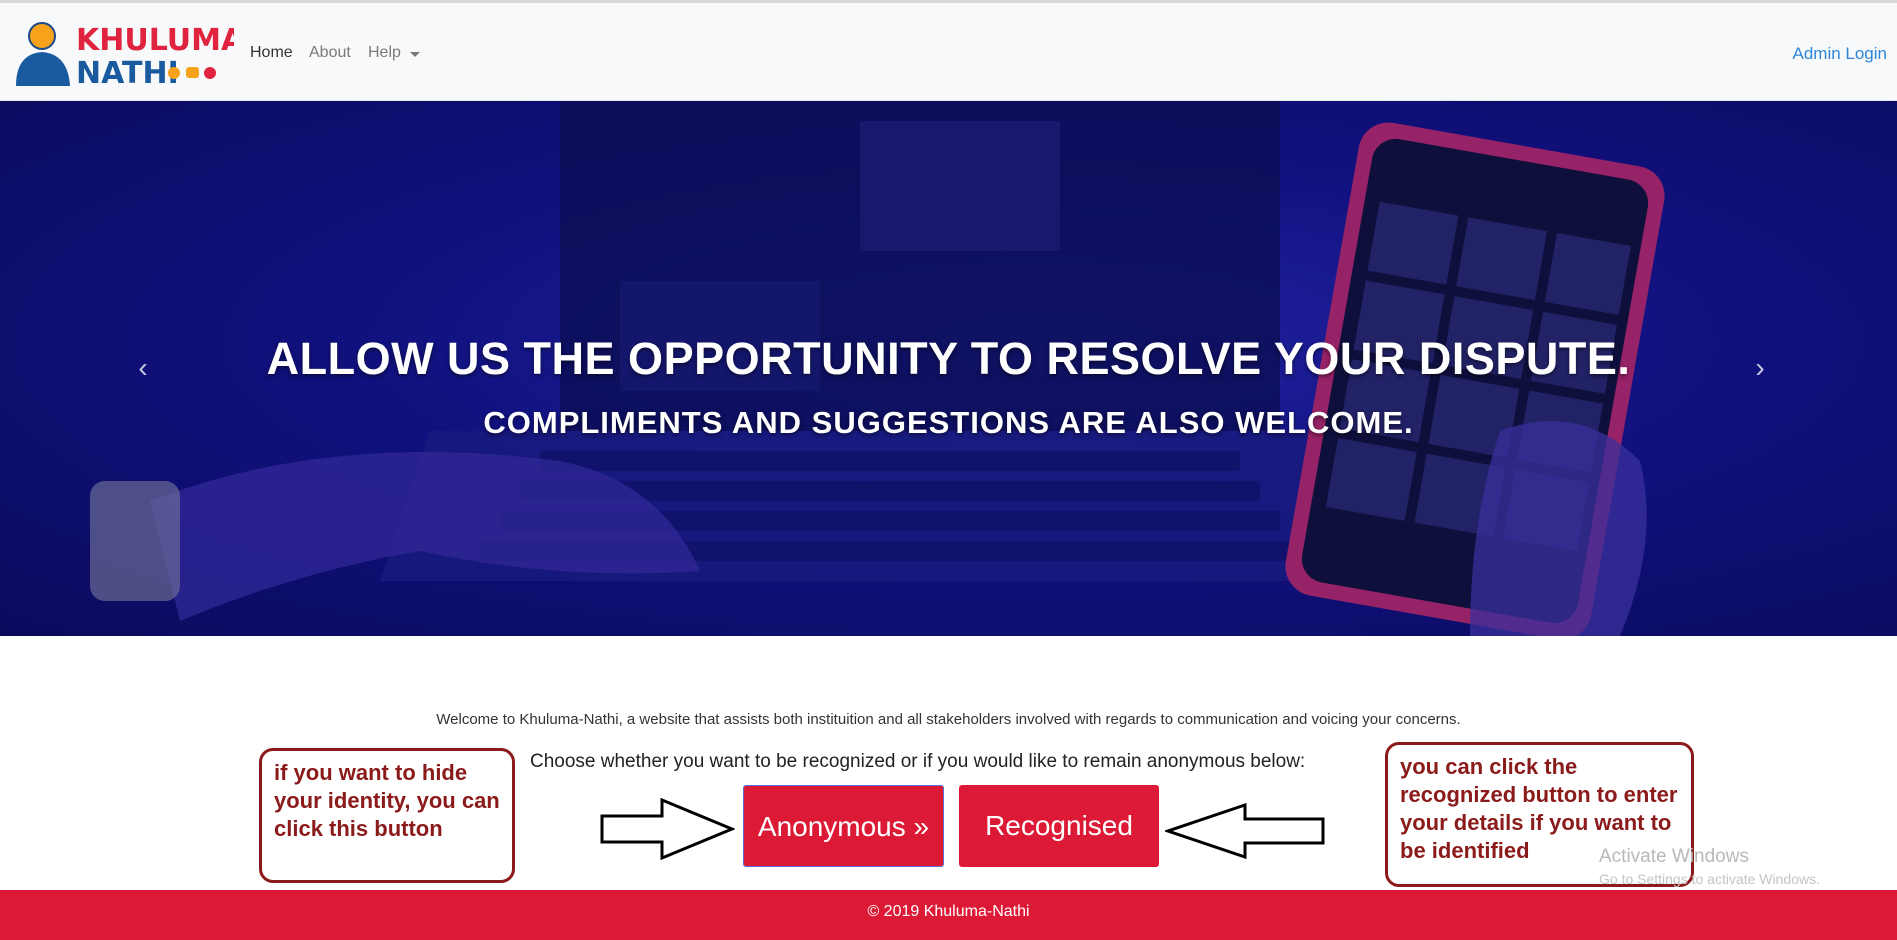  Describe the element at coordinates (1674, 856) in the screenshot. I see `windows-activation-title: Activate Windows` at that location.